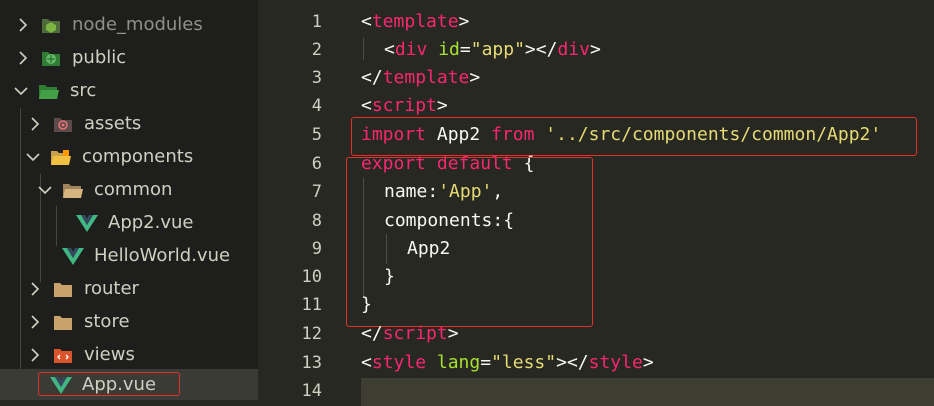 Image resolution: width=934 pixels, height=406 pixels. I want to click on code-line-12: </script>, so click(410, 334).